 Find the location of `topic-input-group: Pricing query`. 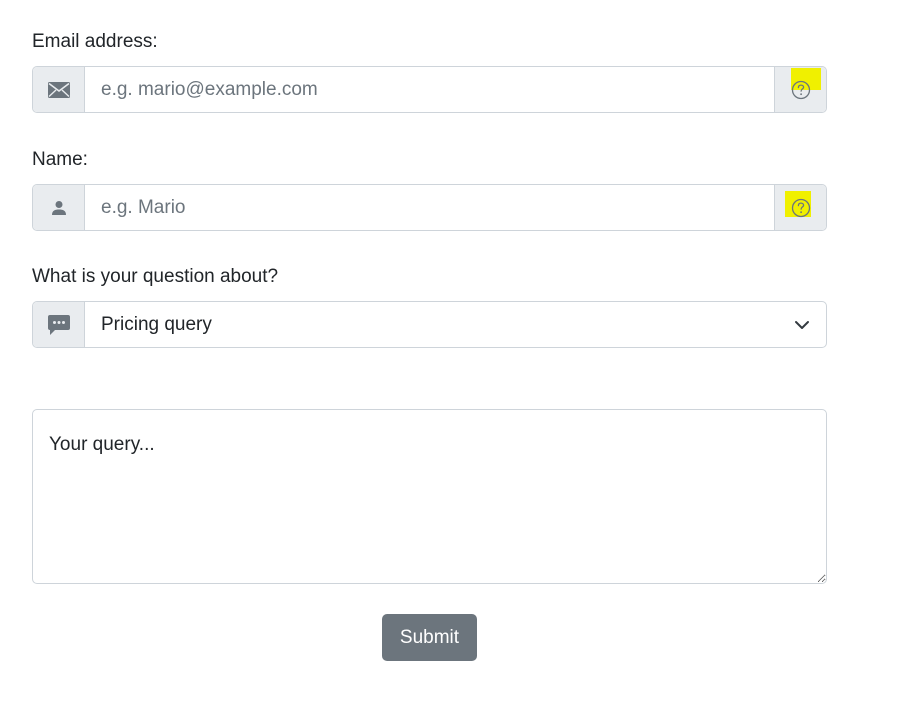

topic-input-group: Pricing query is located at coordinates (429, 324).